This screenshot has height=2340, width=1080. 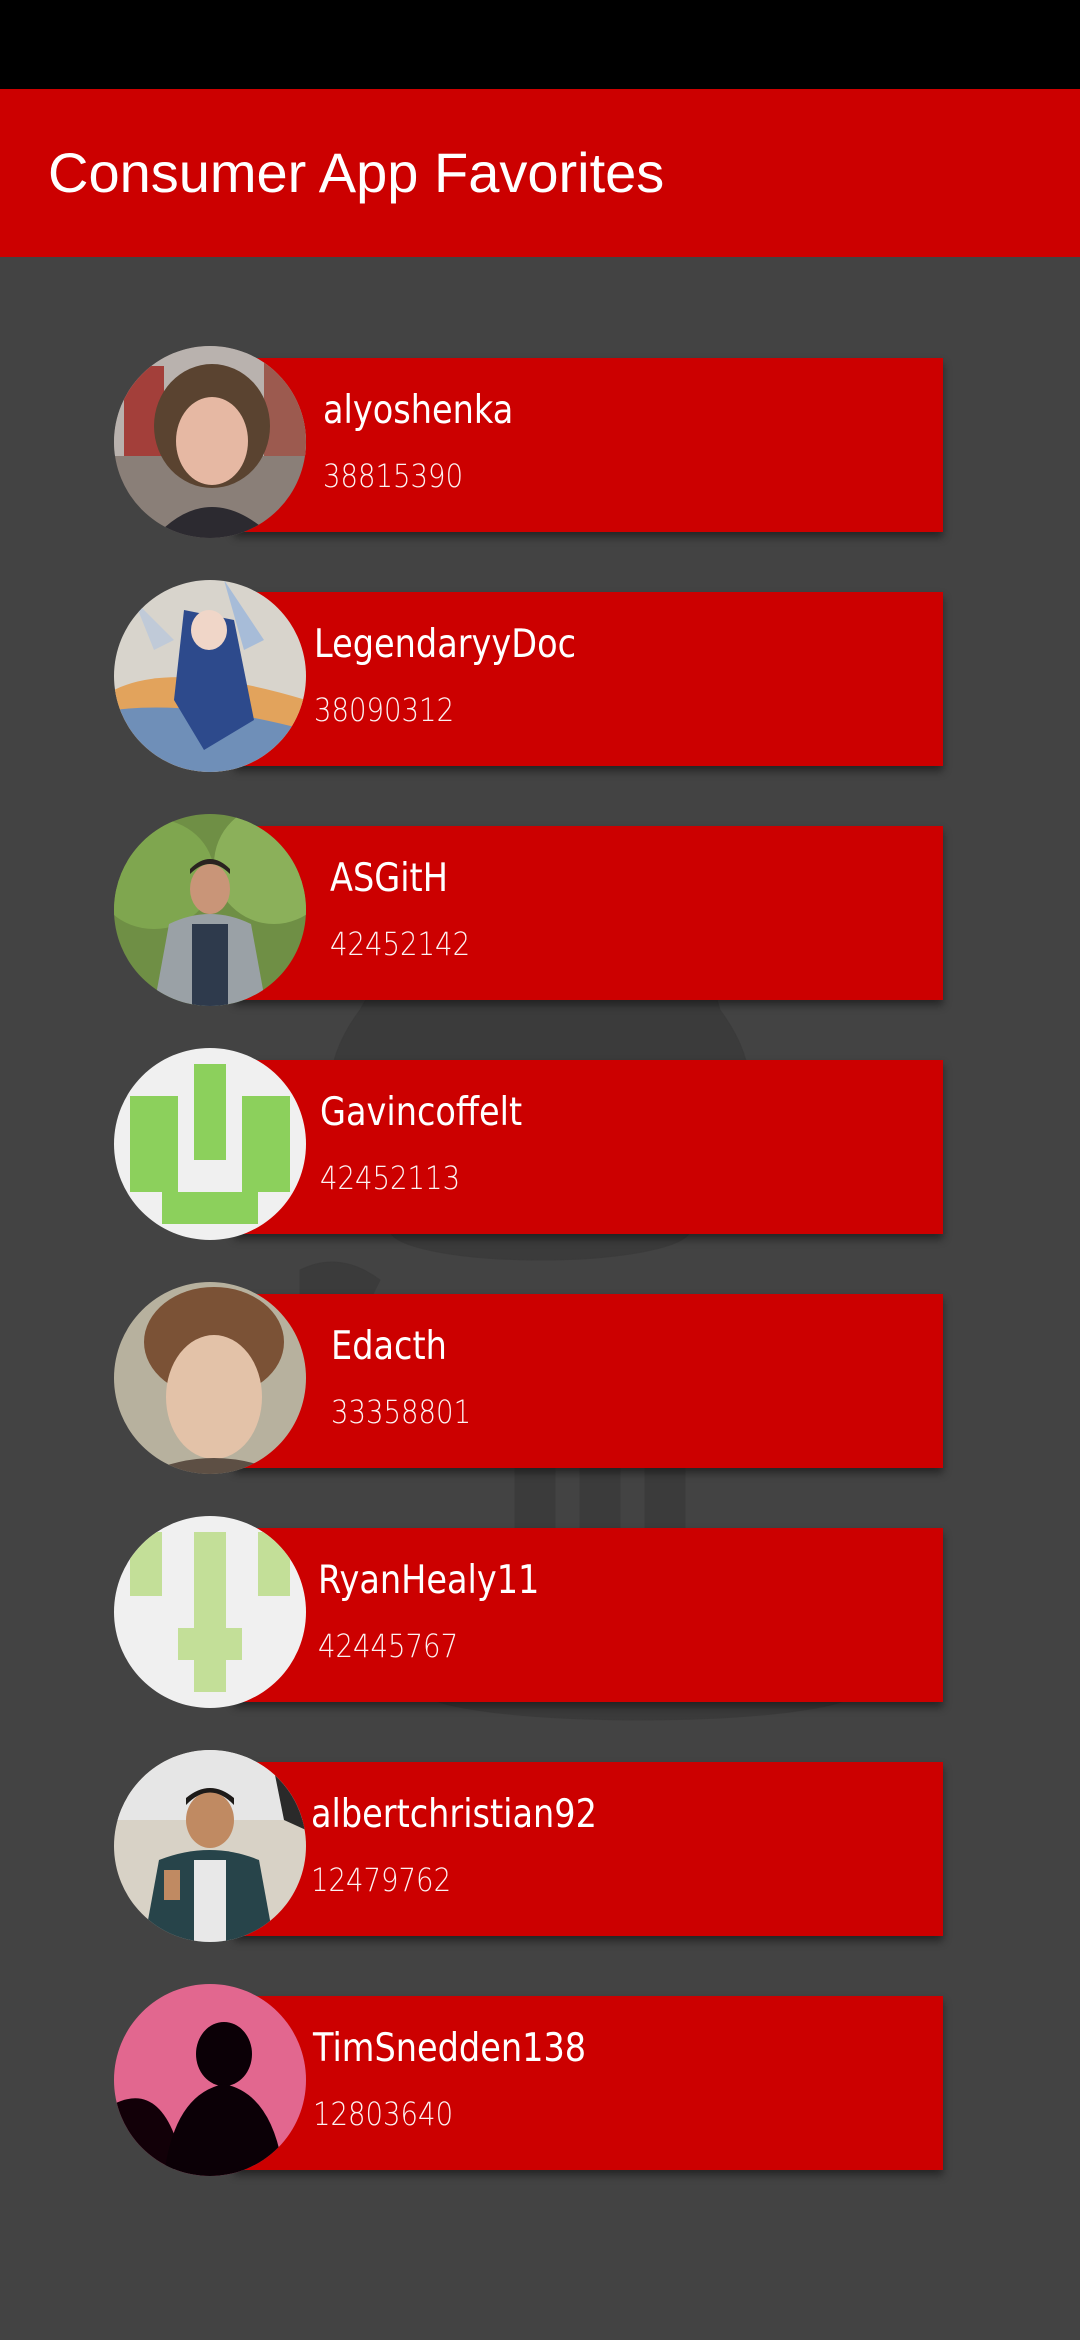 I want to click on list-item: RyanHealy11 42445767, so click(x=528, y=1612).